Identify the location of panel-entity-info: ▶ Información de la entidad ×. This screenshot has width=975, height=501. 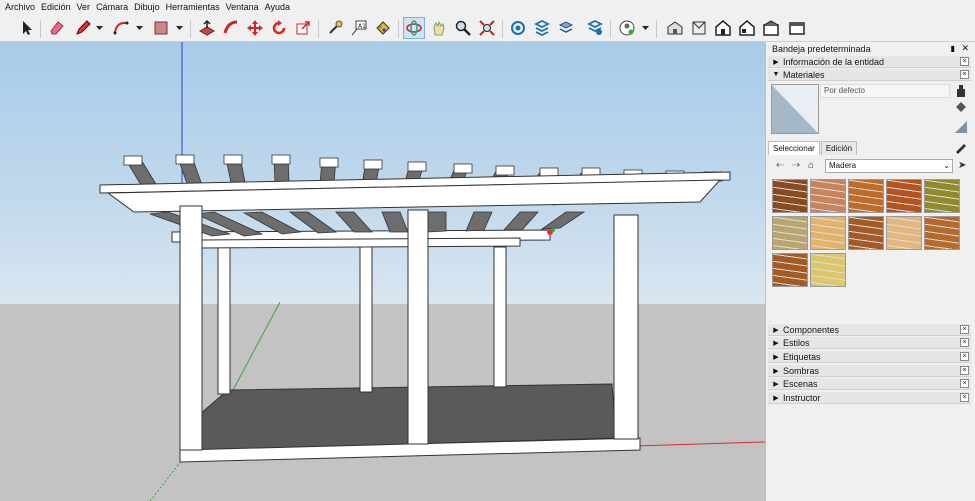
(869, 62).